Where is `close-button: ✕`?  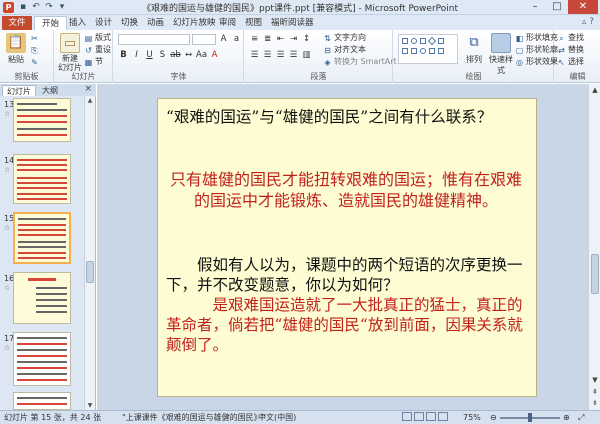
close-button: ✕ is located at coordinates (583, 7).